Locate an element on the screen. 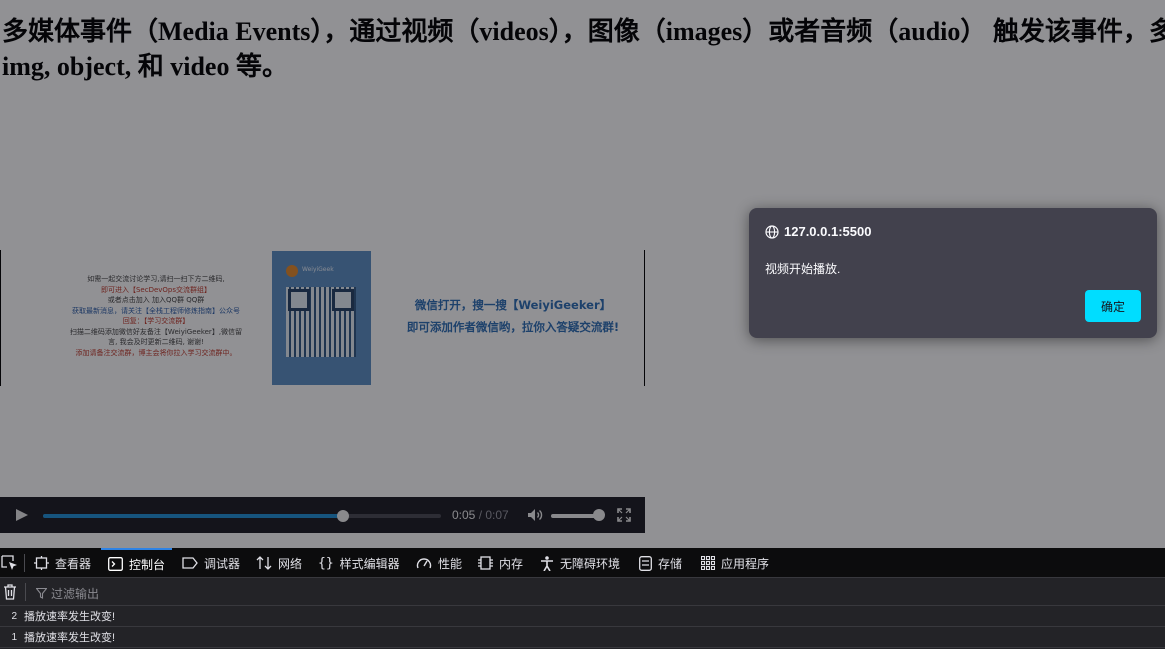 The width and height of the screenshot is (1165, 649). element-picker-icon is located at coordinates (9, 563).